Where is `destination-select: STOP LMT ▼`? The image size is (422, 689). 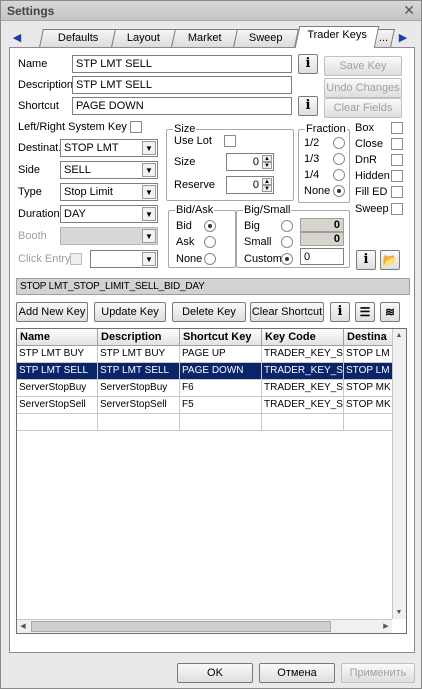 destination-select: STOP LMT ▼ is located at coordinates (109, 148).